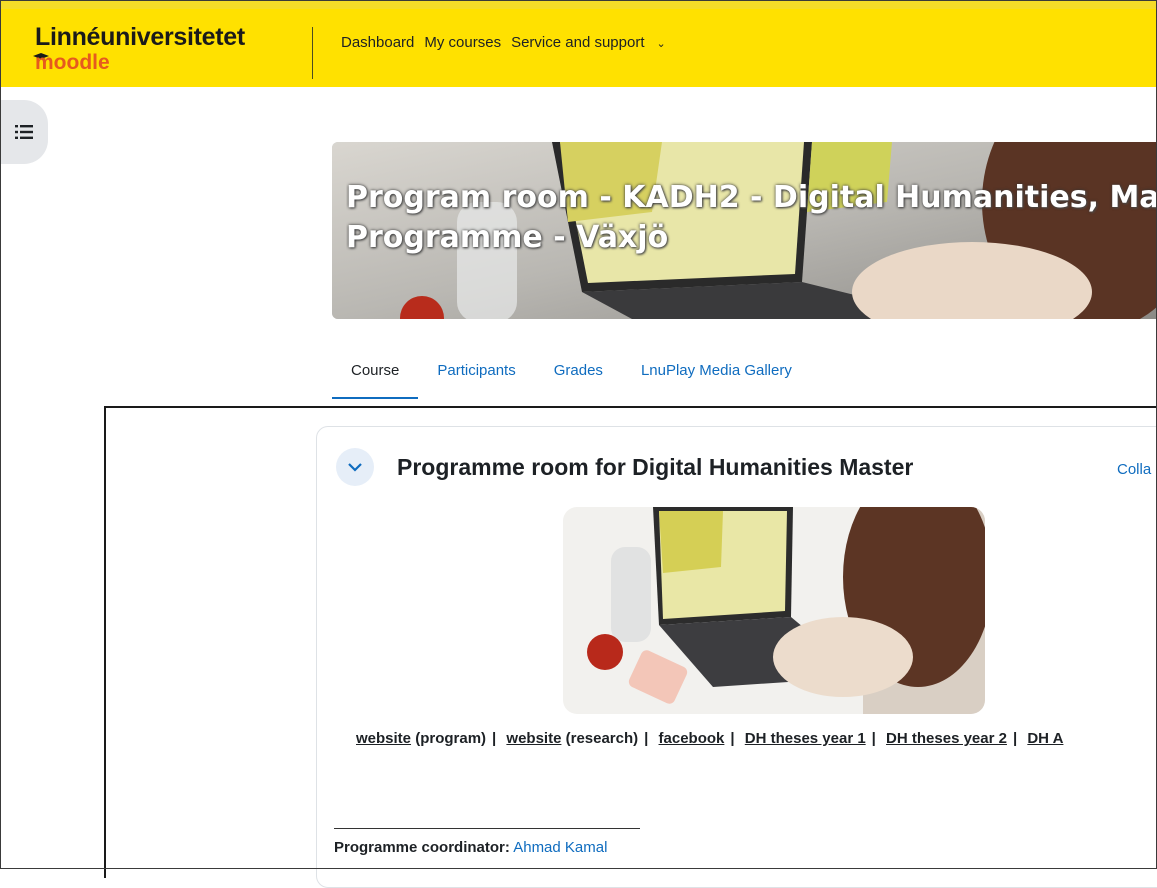 The image size is (1157, 888). I want to click on website-program-suffix: (program), so click(449, 738).